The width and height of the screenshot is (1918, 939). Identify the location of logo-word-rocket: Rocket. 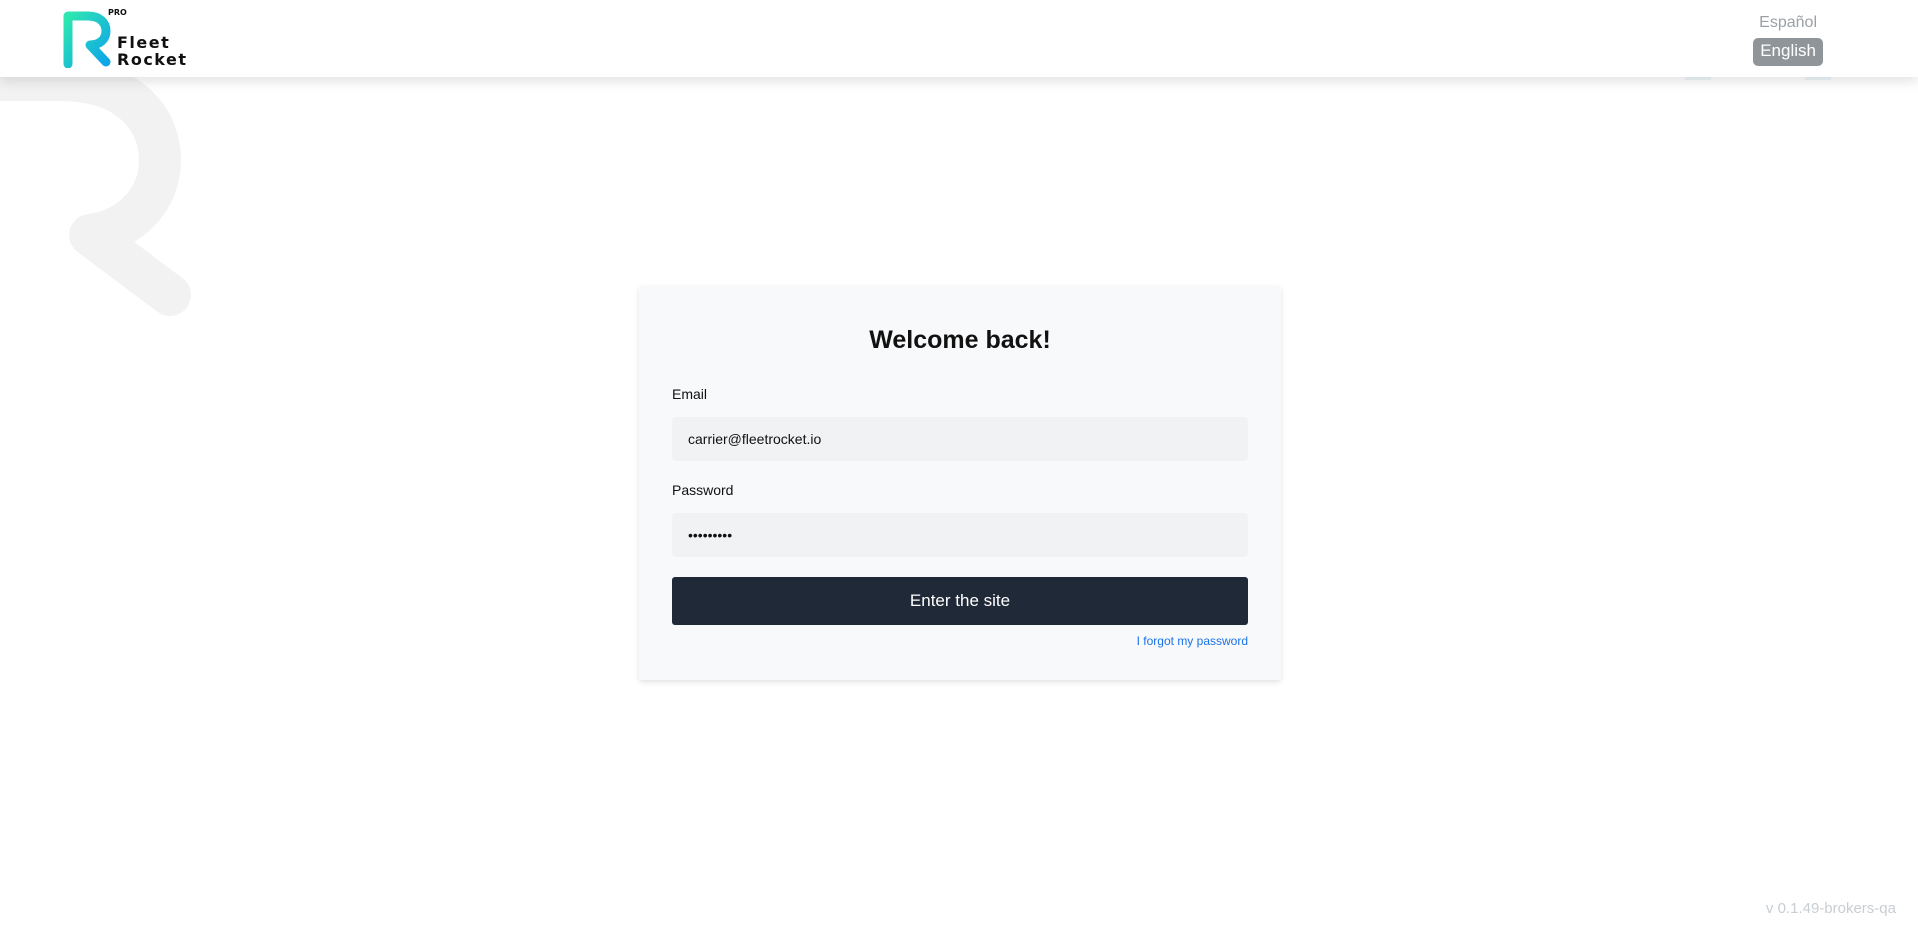
(152, 59).